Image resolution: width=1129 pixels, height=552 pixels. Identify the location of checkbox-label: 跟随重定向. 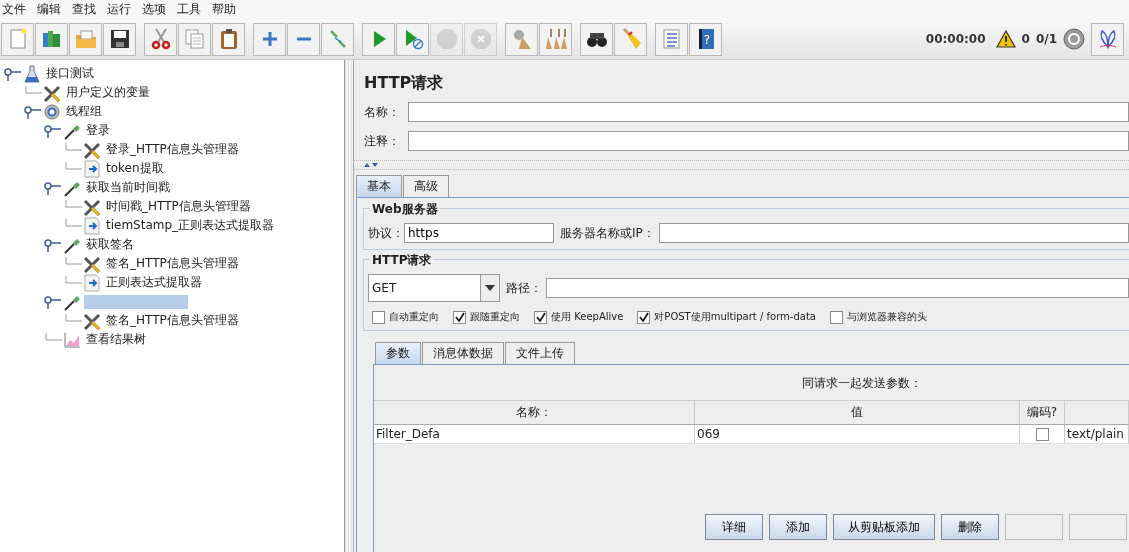
(495, 317).